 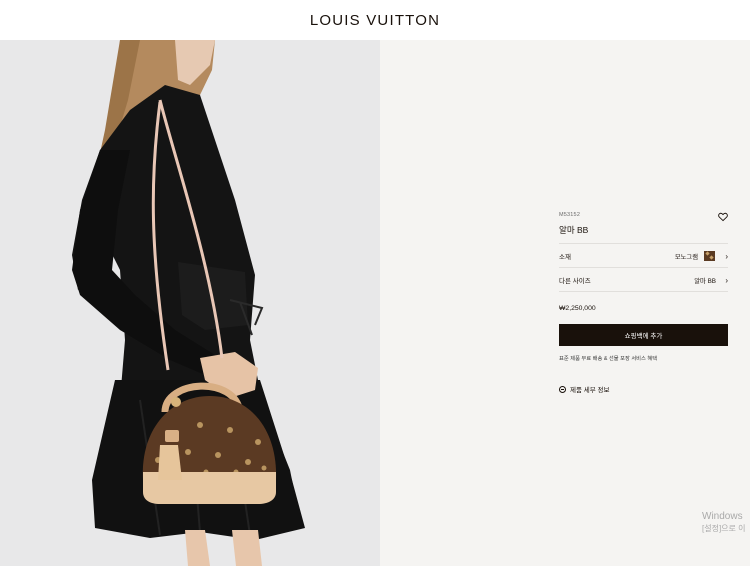 I want to click on material-selector: 소재 모노그램 ›, so click(x=643, y=256).